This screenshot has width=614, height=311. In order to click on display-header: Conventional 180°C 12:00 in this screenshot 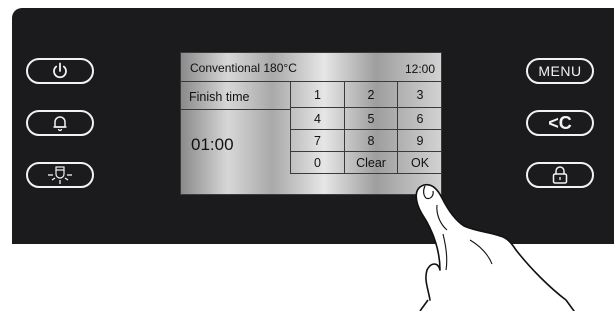, I will do `click(311, 67)`.